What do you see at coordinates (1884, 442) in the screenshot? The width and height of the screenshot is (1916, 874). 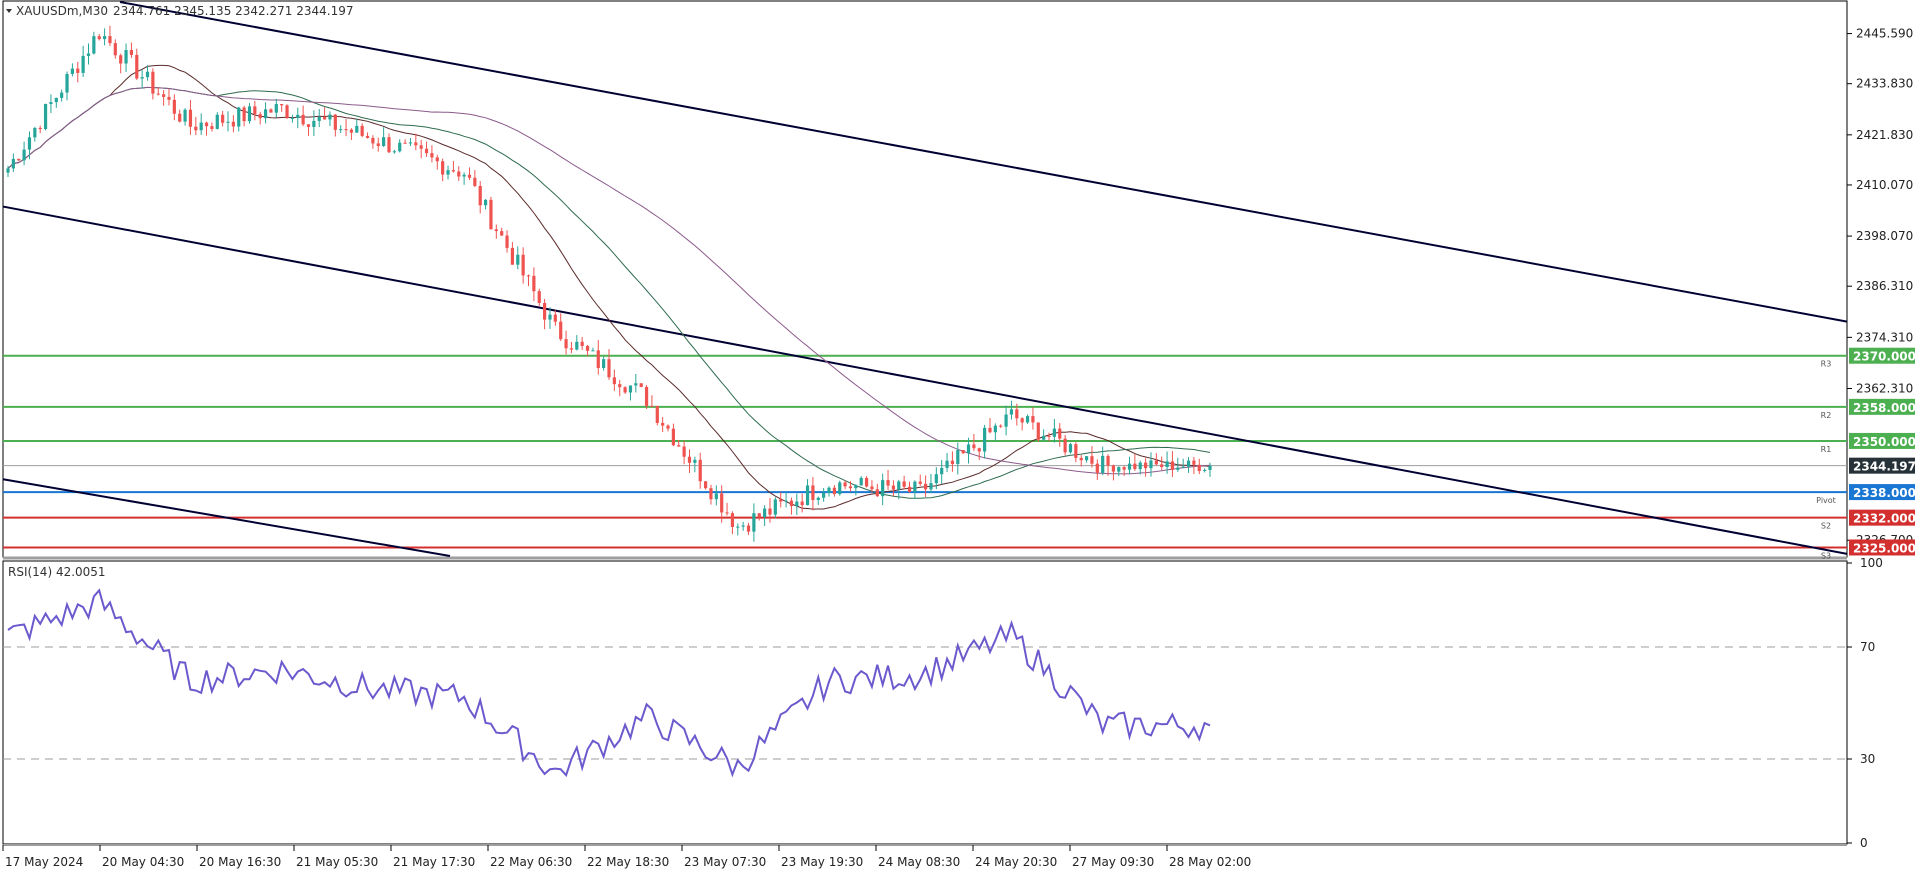 I see `price-tag-label: 2350.000` at bounding box center [1884, 442].